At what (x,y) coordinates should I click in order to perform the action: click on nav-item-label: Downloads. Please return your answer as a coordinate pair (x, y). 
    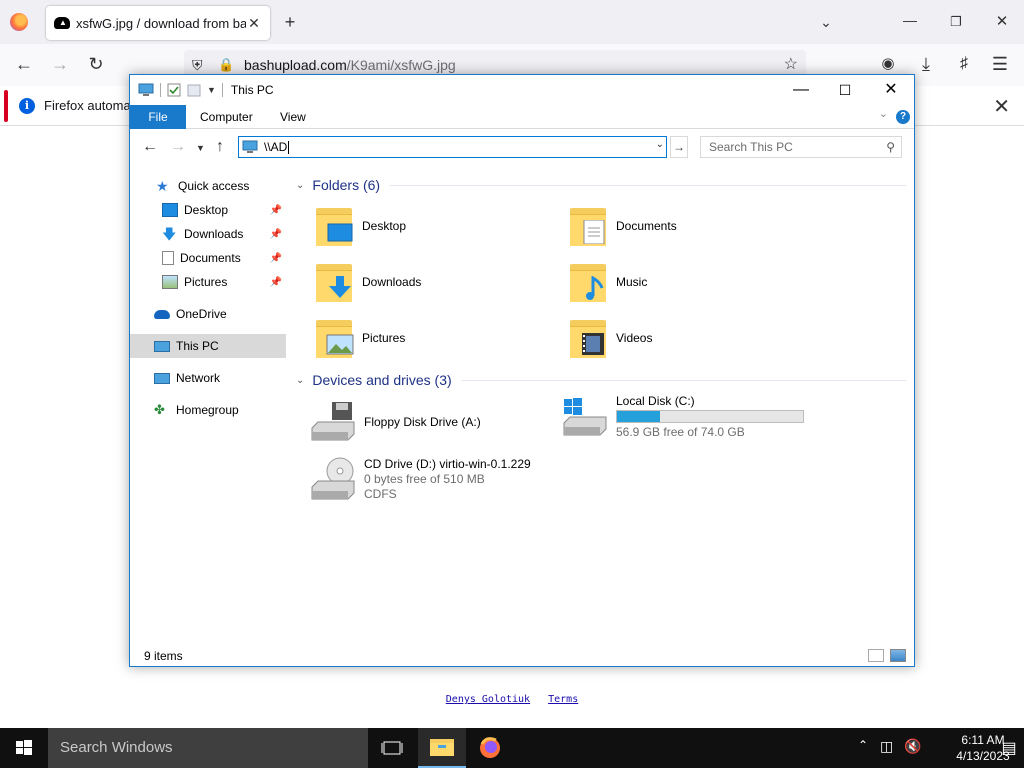
    Looking at the image, I should click on (214, 234).